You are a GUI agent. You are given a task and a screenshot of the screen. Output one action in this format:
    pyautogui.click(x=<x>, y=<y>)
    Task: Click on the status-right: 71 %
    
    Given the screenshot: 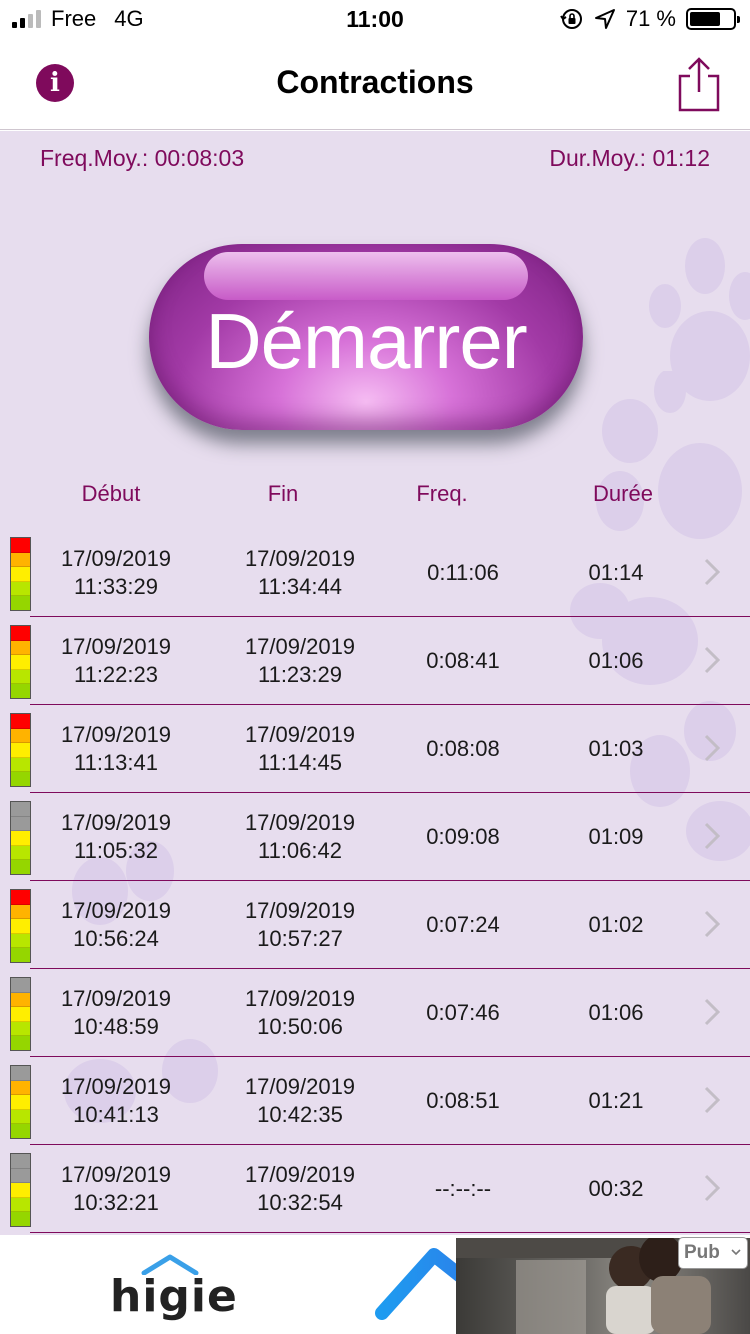 What is the action you would take?
    pyautogui.click(x=650, y=19)
    